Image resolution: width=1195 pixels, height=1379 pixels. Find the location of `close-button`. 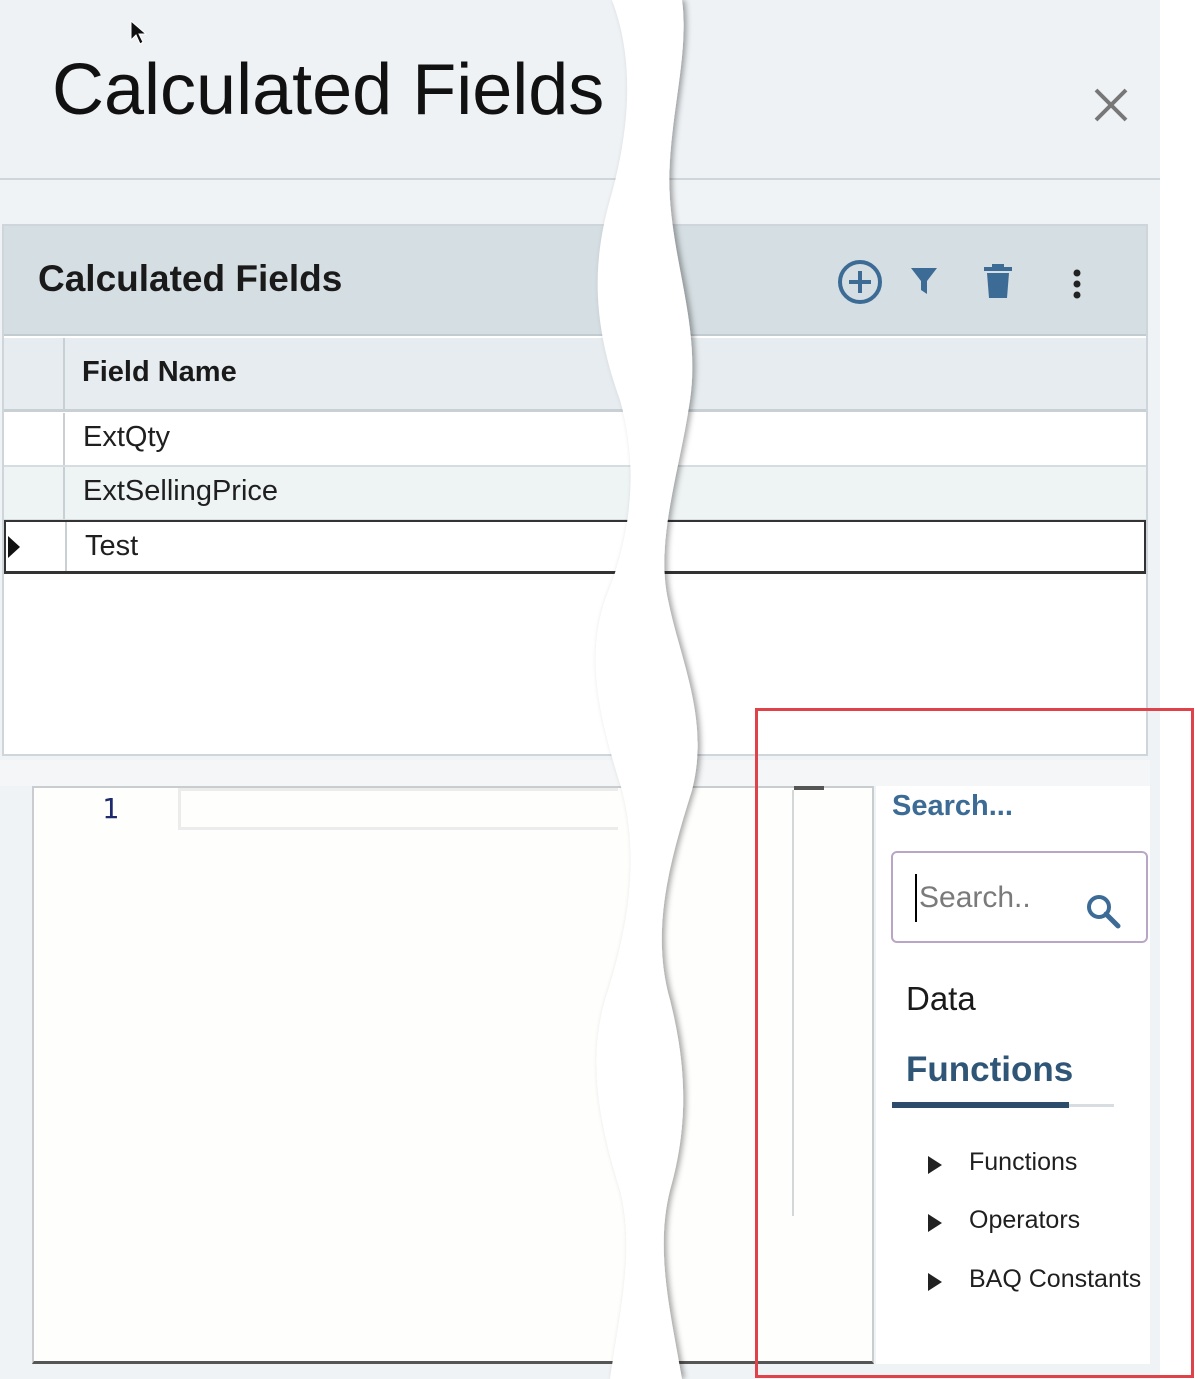

close-button is located at coordinates (1110, 106).